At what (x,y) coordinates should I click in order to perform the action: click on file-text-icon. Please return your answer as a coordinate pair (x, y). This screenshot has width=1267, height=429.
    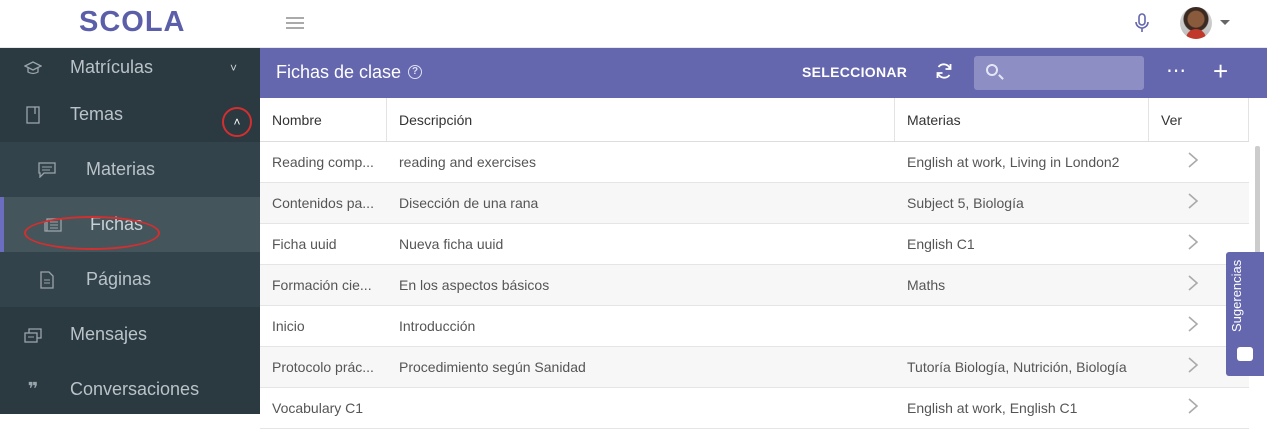
    Looking at the image, I should click on (47, 279).